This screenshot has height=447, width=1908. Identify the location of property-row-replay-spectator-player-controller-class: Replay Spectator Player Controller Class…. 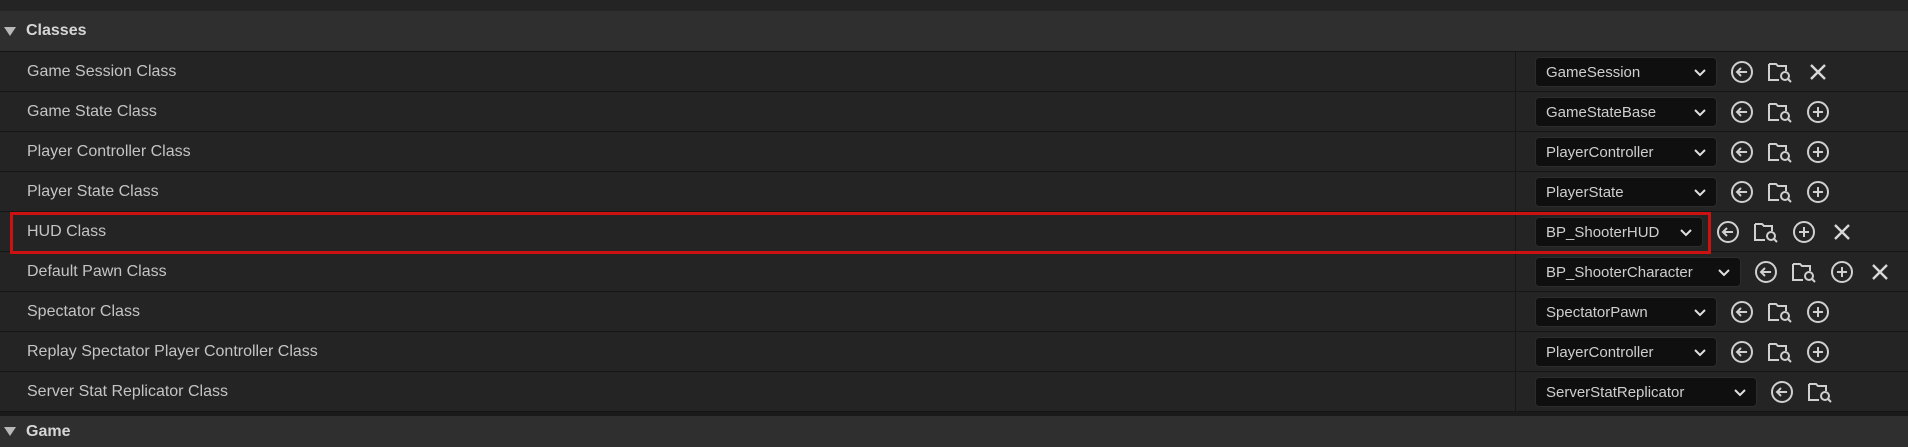
(954, 352).